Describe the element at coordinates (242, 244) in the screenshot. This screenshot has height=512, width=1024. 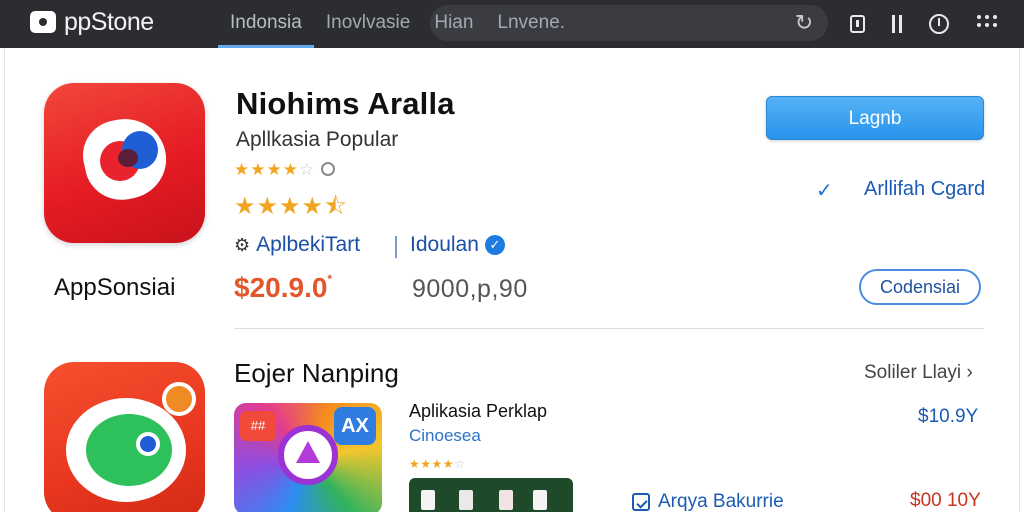
I see `gear-icon: ⚙` at that location.